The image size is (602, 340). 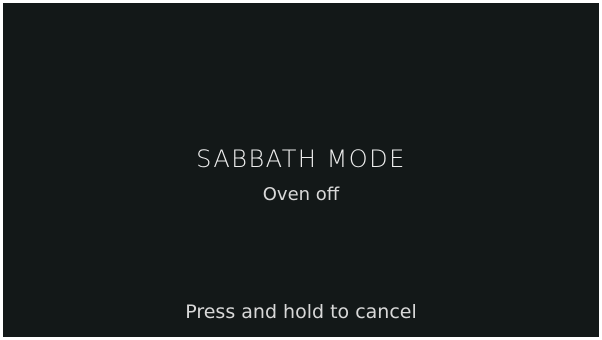 I want to click on mode-title: SABBATH MODE, so click(x=301, y=159).